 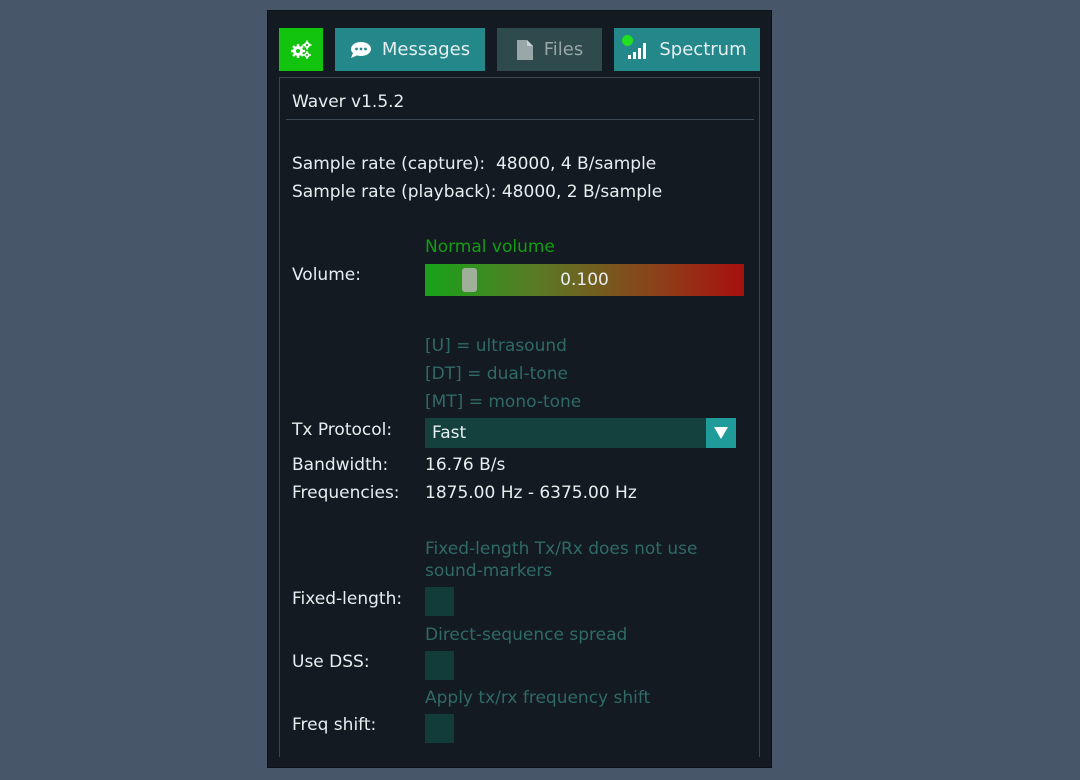 I want to click on gears-icon, so click(x=301, y=50).